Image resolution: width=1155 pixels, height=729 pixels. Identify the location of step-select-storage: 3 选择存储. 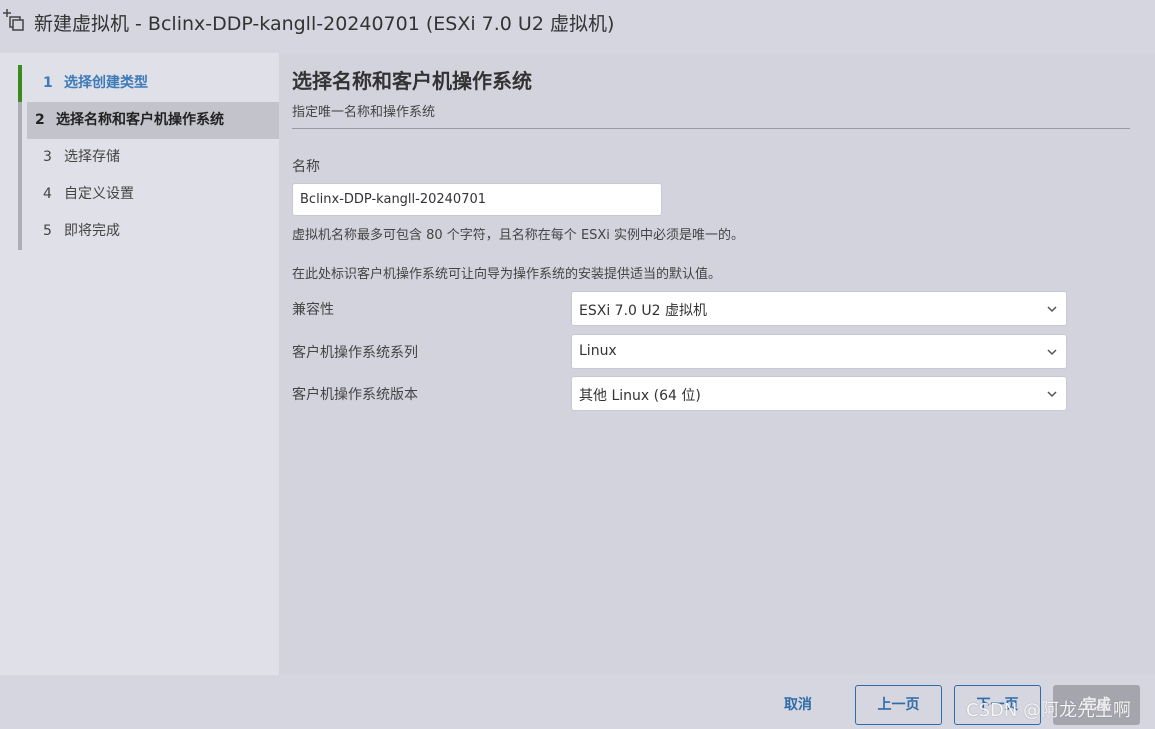
(148, 157).